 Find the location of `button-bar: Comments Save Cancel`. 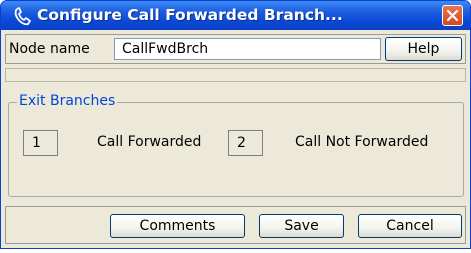

button-bar: Comments Save Cancel is located at coordinates (235, 225).